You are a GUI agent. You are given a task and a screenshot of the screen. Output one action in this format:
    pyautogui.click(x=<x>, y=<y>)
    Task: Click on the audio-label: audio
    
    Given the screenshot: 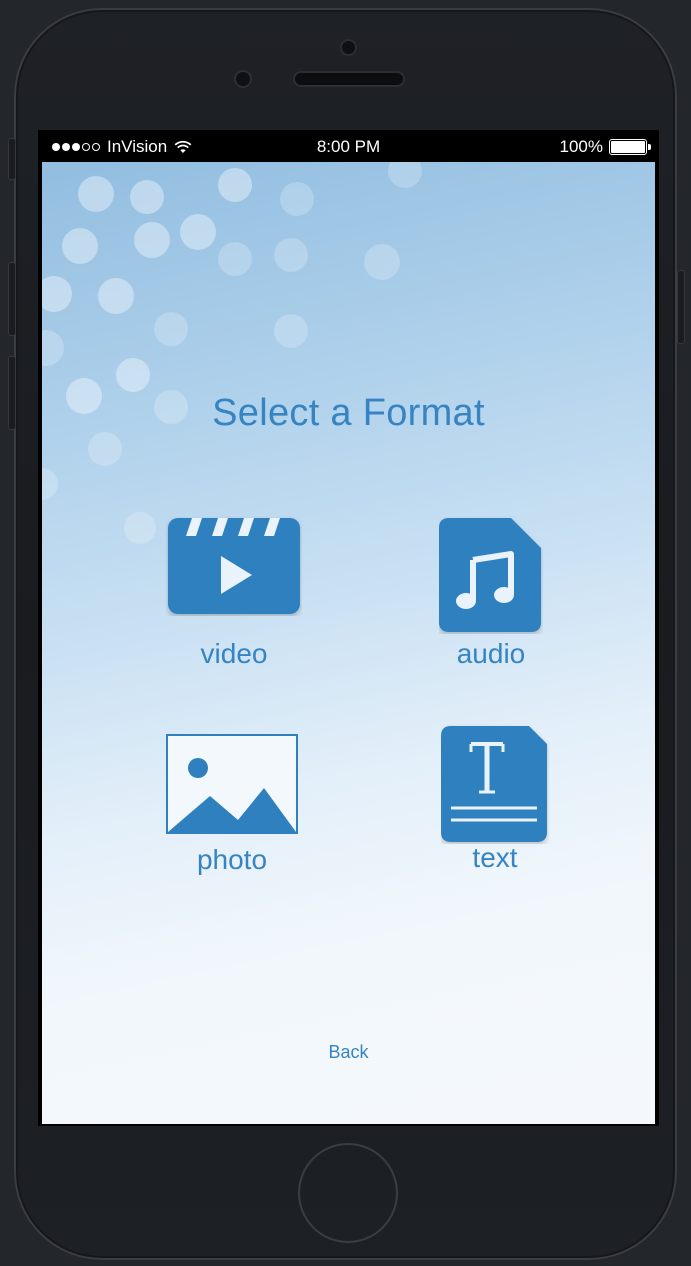 What is the action you would take?
    pyautogui.click(x=491, y=653)
    